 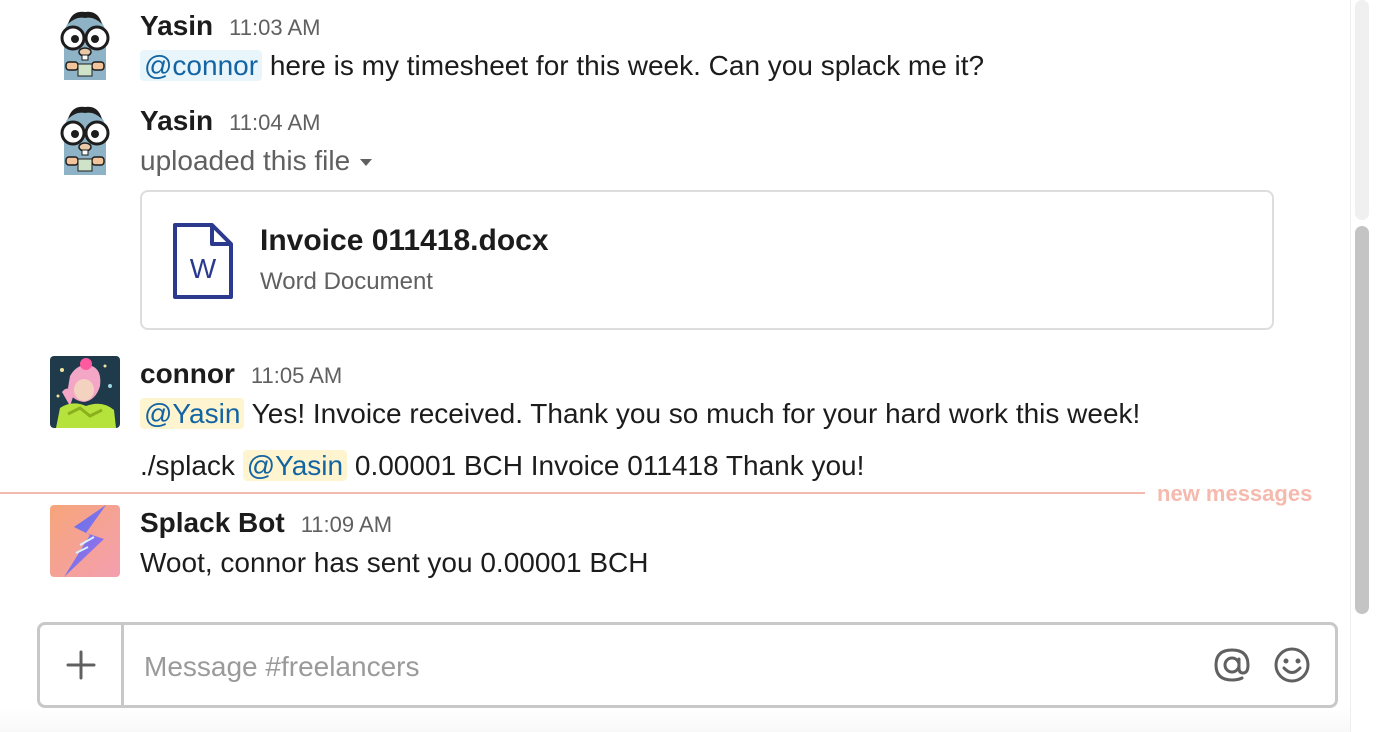 I want to click on timestamp: 11:05 AM, so click(x=296, y=376).